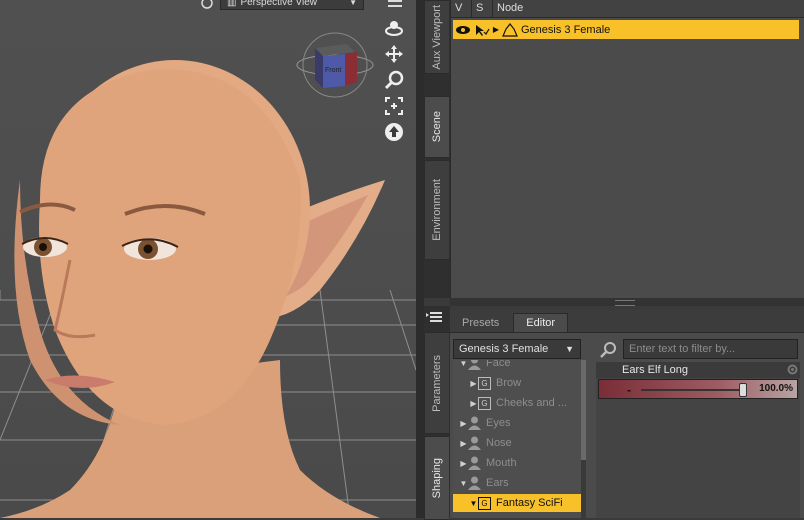 Image resolution: width=804 pixels, height=520 pixels. Describe the element at coordinates (497, 483) in the screenshot. I see `tree-item-label: Ears` at that location.